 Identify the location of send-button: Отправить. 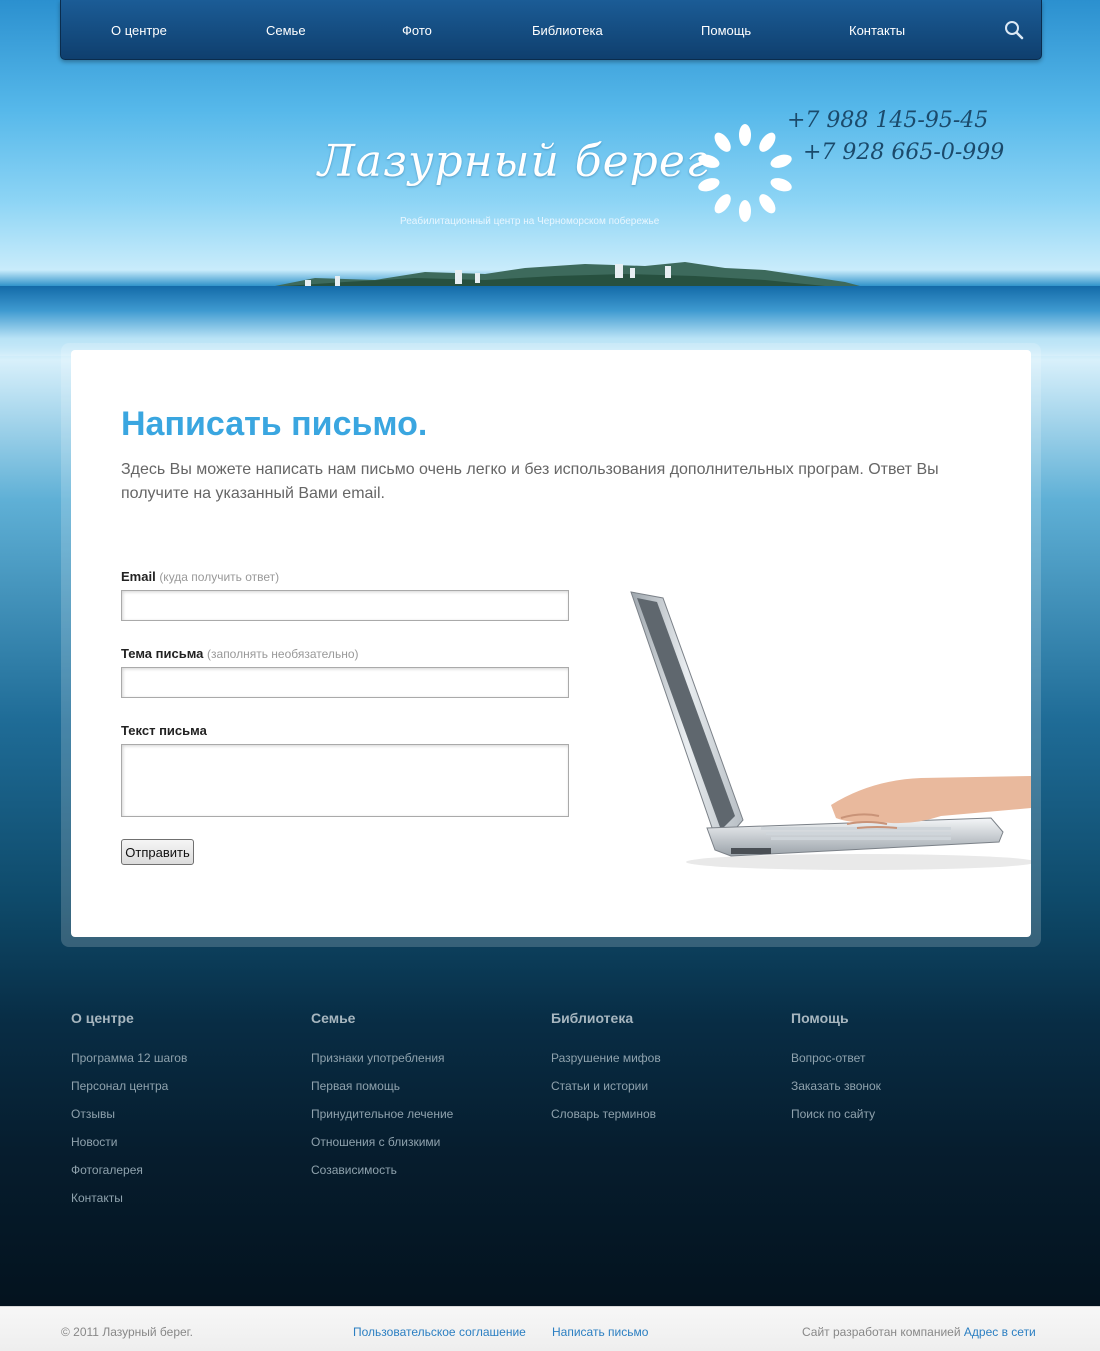
(157, 852).